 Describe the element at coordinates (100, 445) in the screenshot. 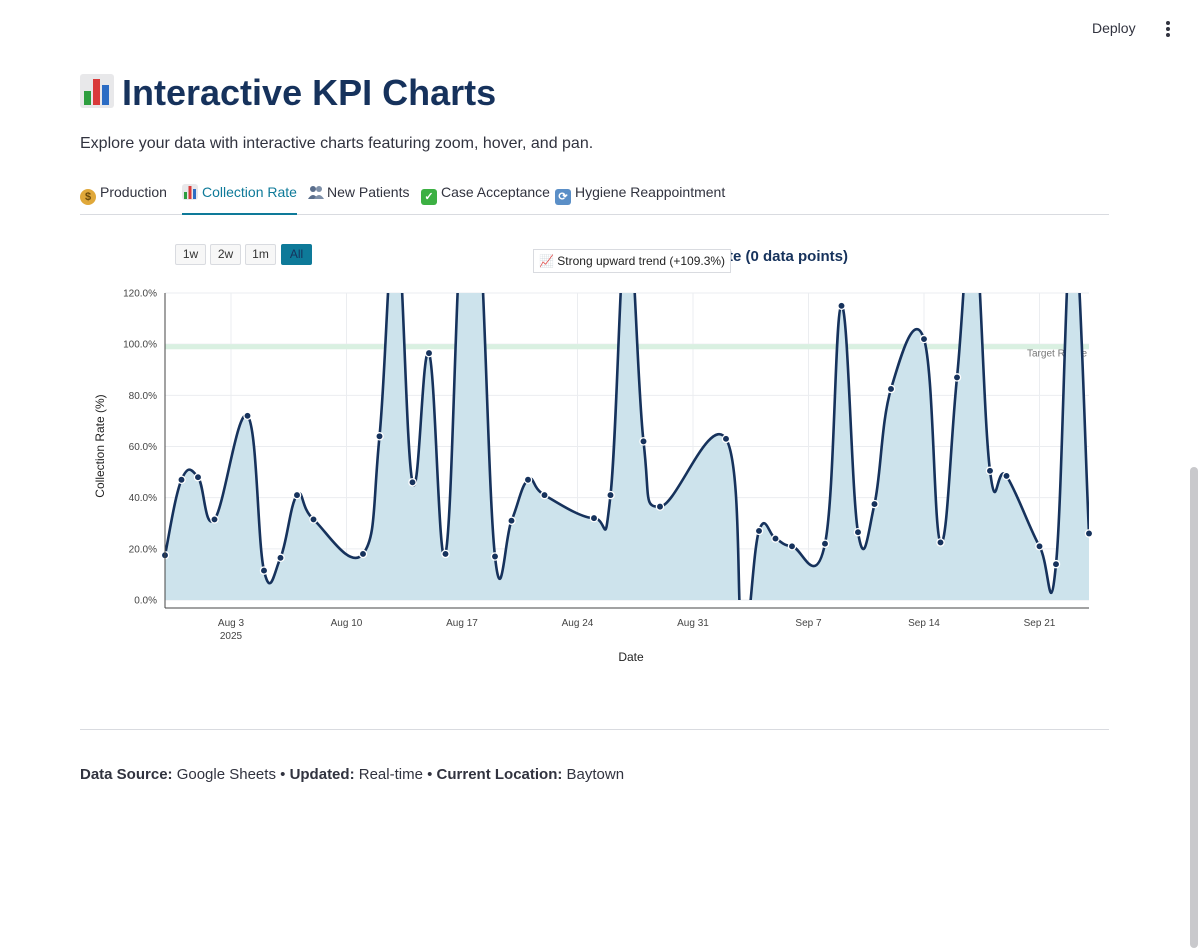

I see `y-axis-title: Collection Rate (%)` at that location.